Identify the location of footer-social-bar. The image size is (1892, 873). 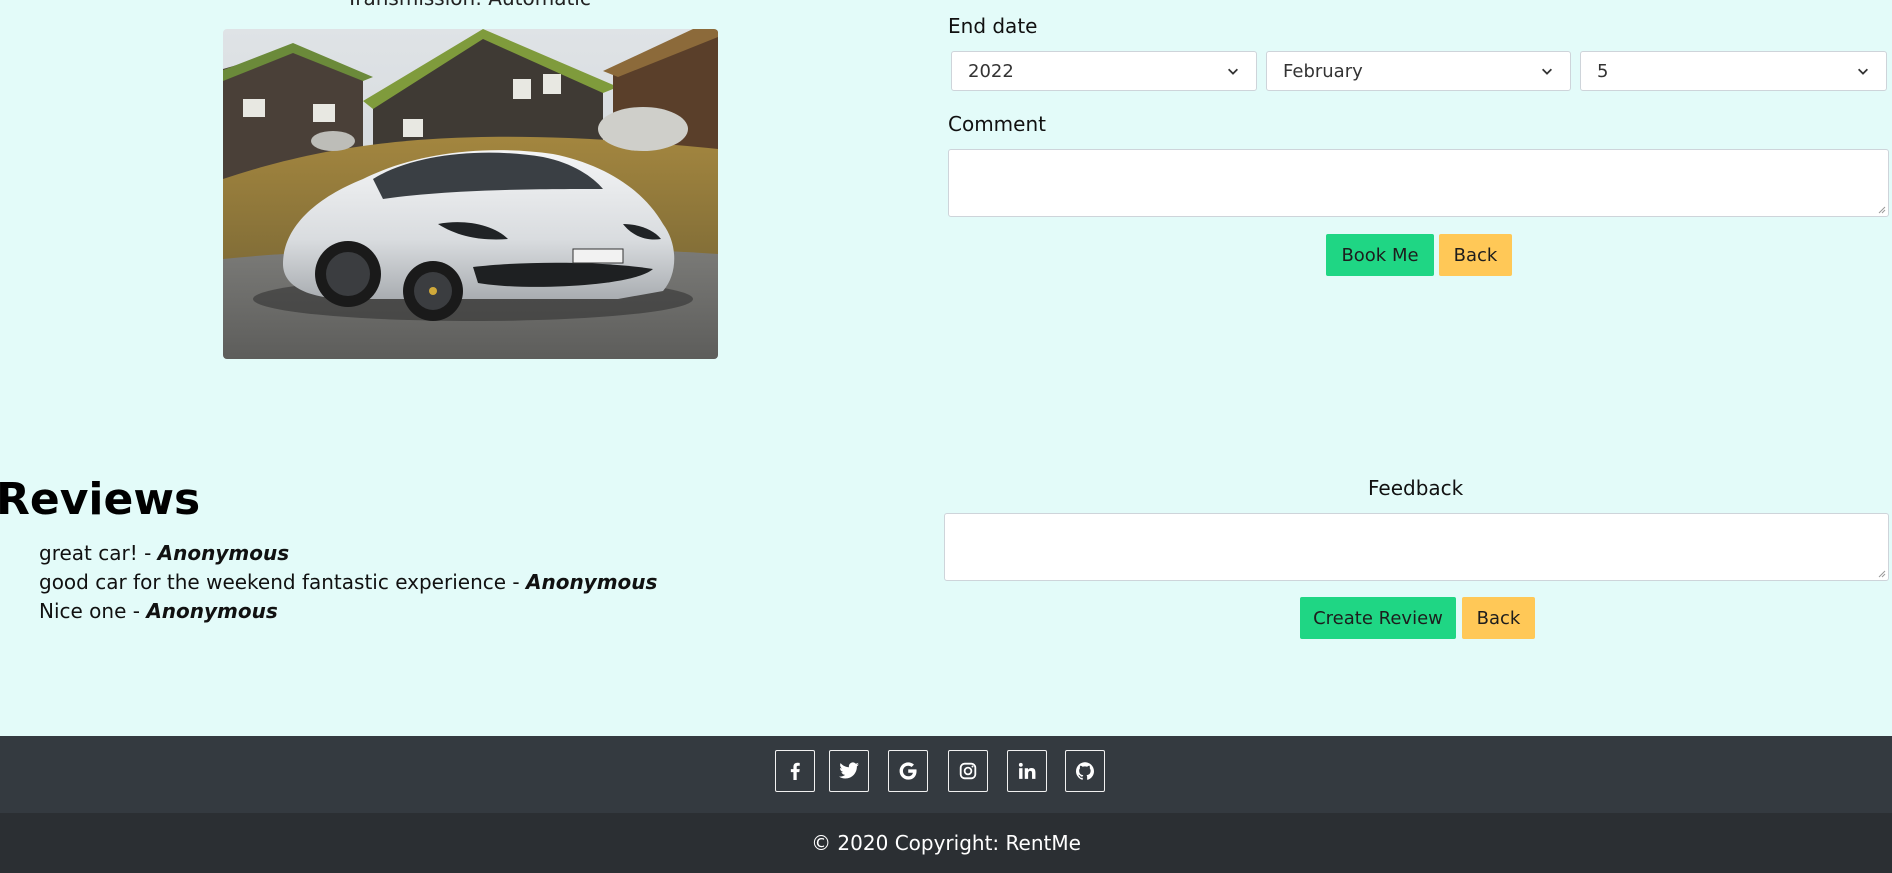
(946, 774).